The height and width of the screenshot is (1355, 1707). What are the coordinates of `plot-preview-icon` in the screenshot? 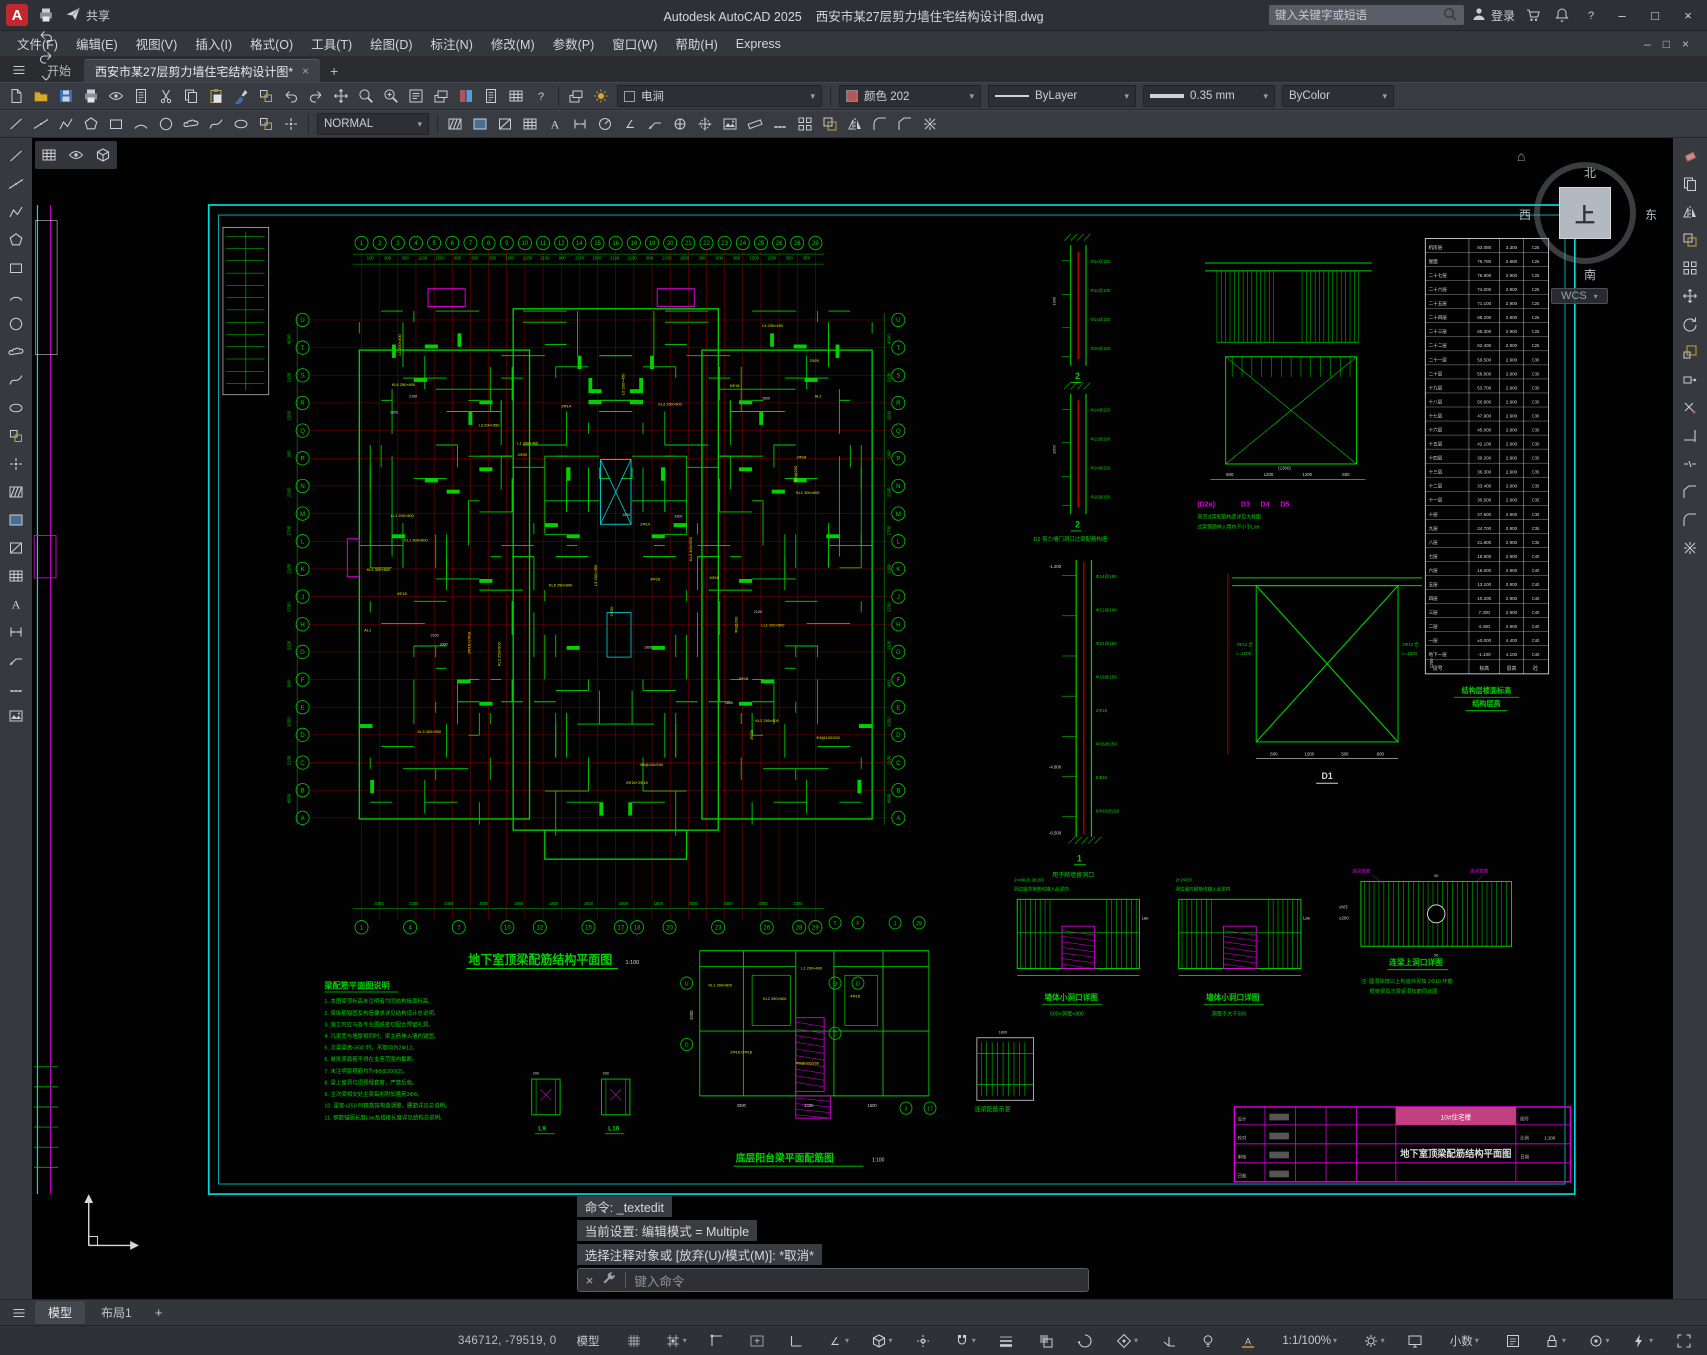 It's located at (116, 96).